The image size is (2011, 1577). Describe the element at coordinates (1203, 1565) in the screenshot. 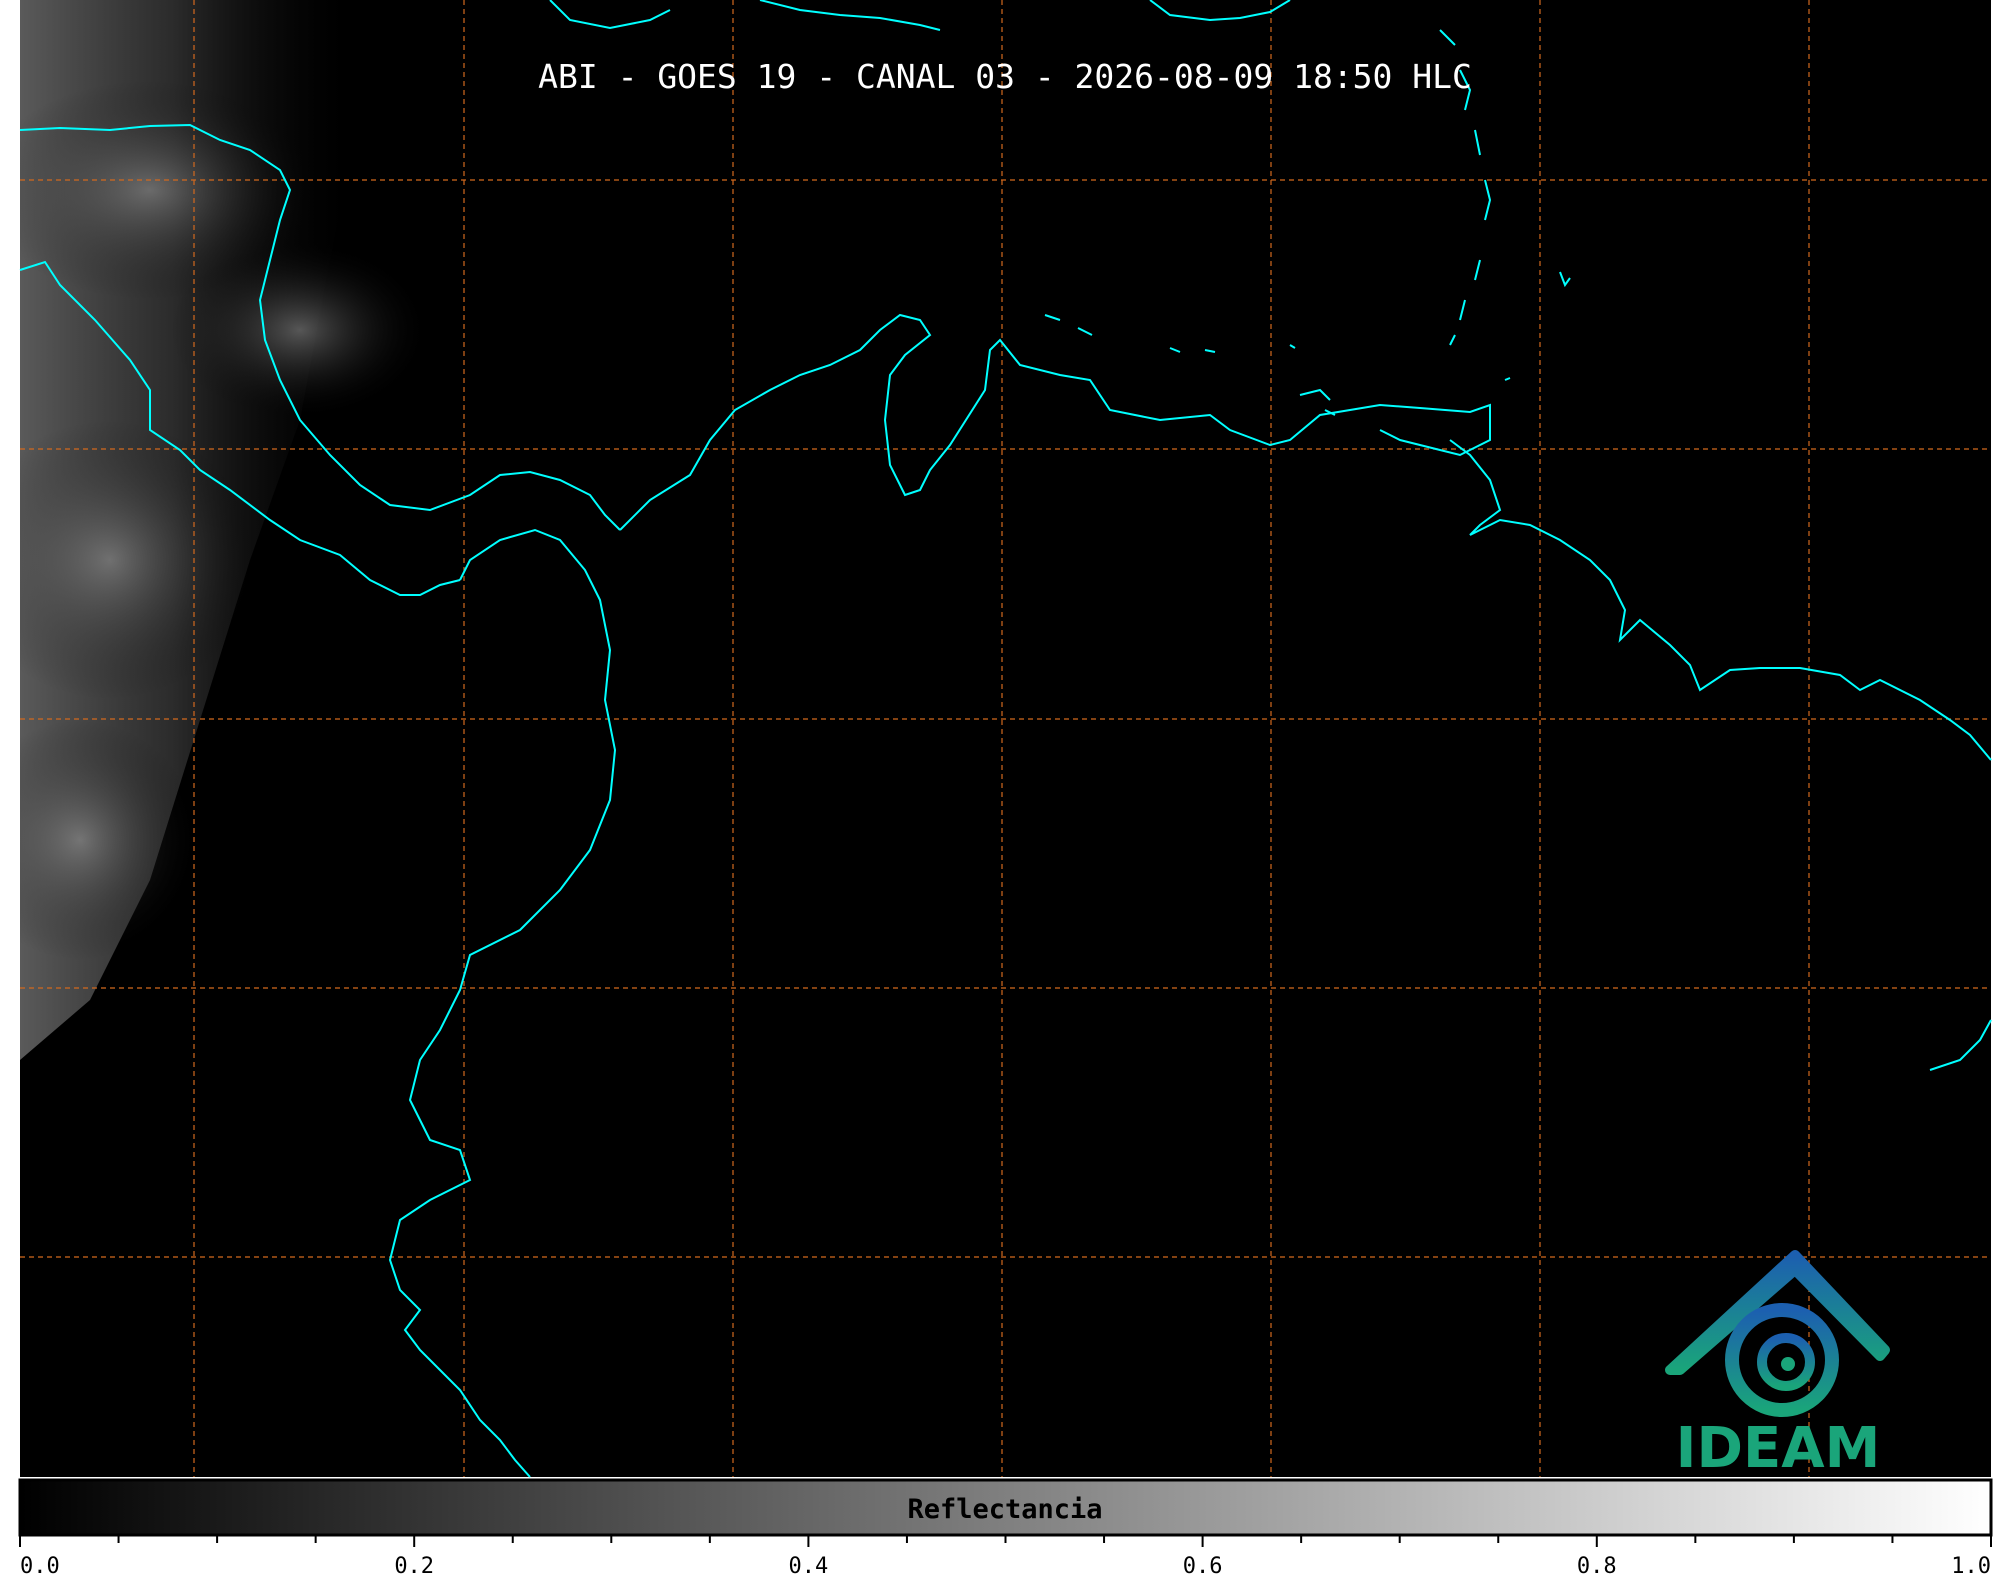

I see `colorbar-tick-label: 0.6` at that location.